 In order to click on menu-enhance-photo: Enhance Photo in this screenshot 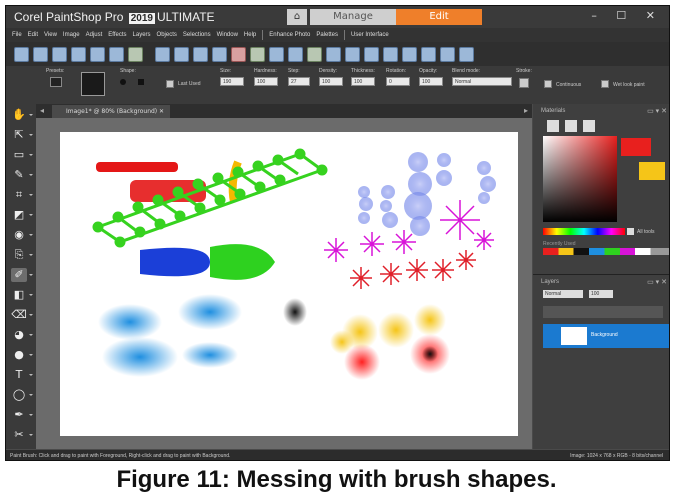, I will do `click(289, 35)`.